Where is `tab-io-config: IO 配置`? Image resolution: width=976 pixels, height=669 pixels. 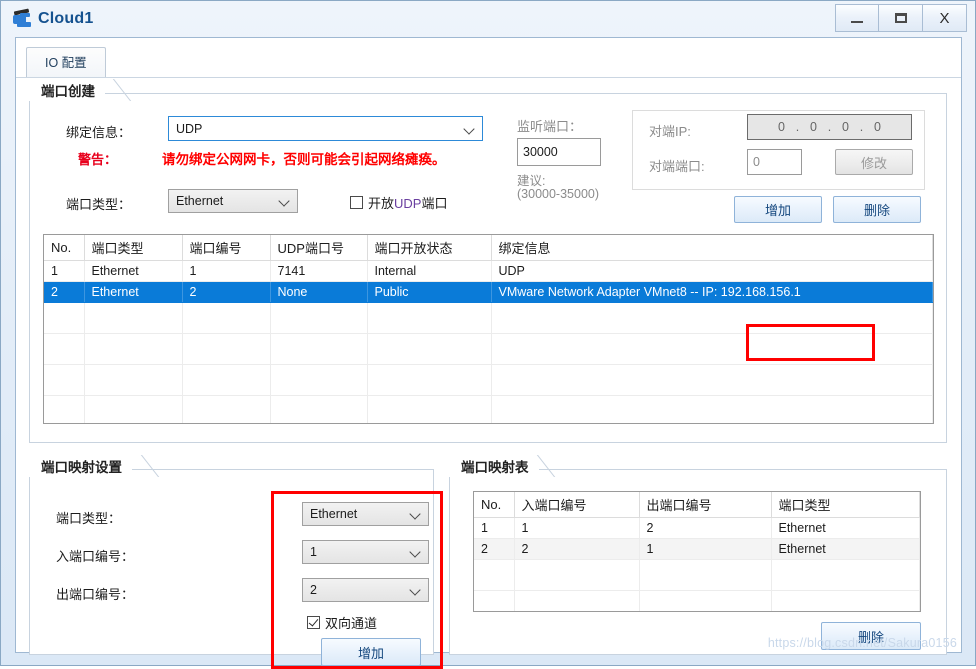 tab-io-config: IO 配置 is located at coordinates (66, 62).